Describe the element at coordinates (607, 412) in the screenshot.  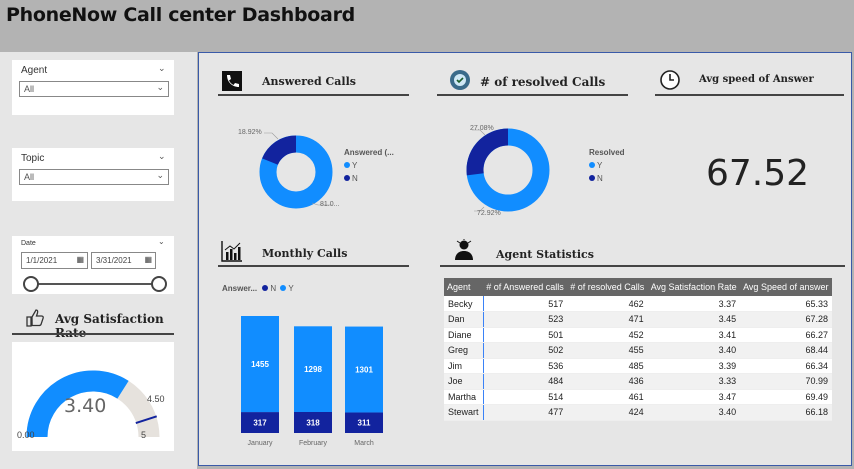
I see `cell-resolved: 424` at that location.